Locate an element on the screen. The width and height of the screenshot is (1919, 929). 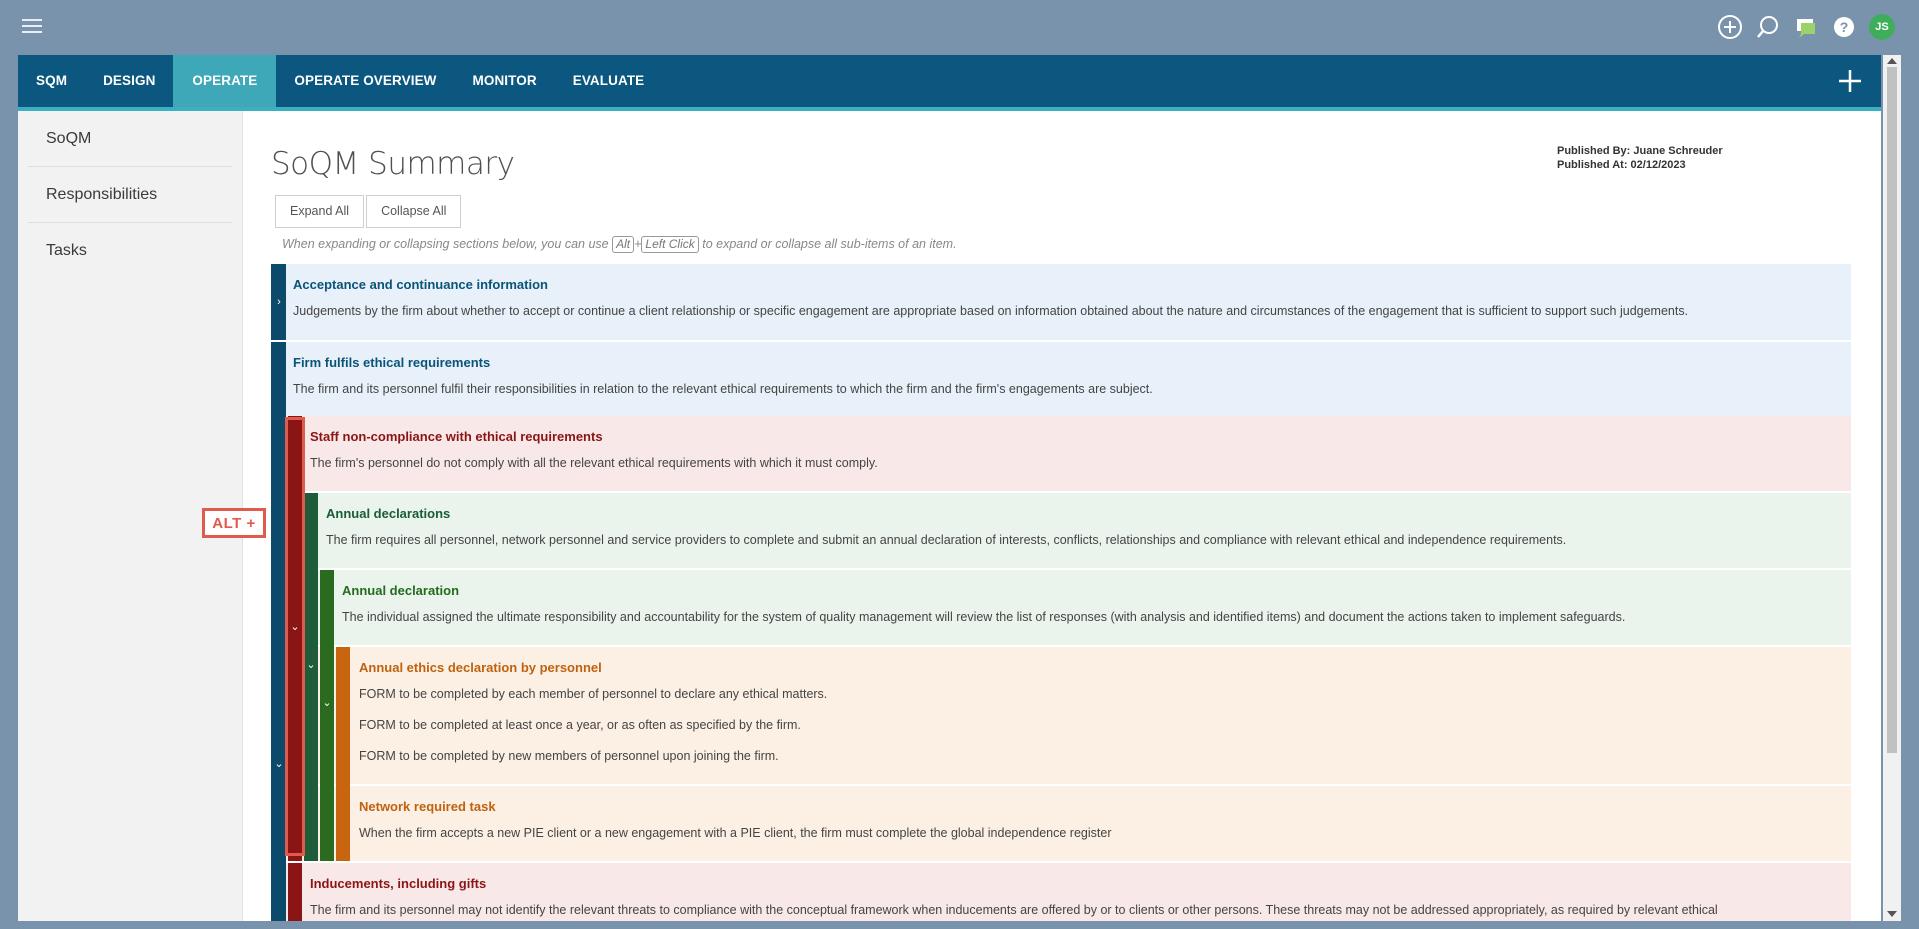
chat-icon is located at coordinates (1806, 27).